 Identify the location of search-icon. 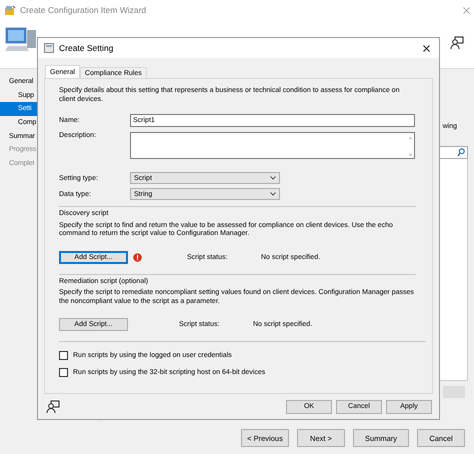
(461, 152).